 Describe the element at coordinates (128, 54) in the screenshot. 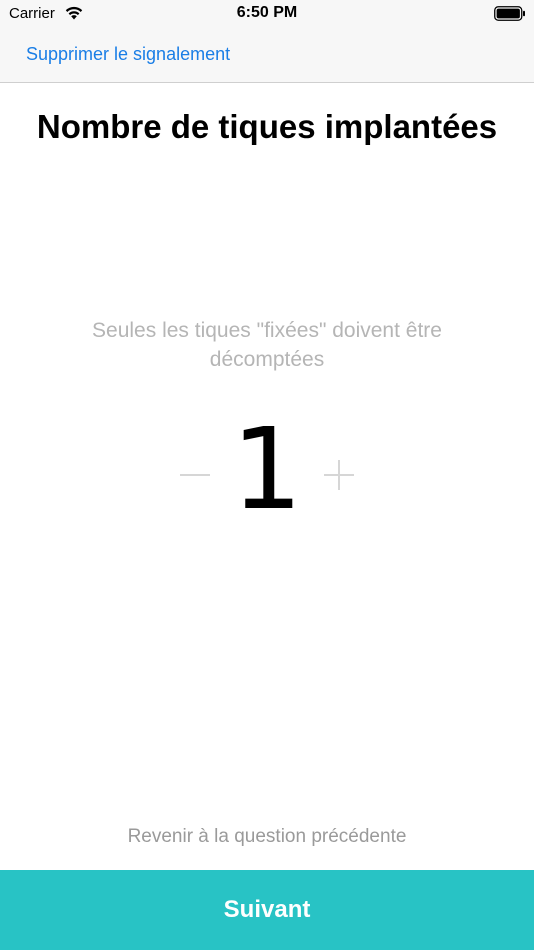

I see `delete-report-button: Supprimer le signalement` at that location.